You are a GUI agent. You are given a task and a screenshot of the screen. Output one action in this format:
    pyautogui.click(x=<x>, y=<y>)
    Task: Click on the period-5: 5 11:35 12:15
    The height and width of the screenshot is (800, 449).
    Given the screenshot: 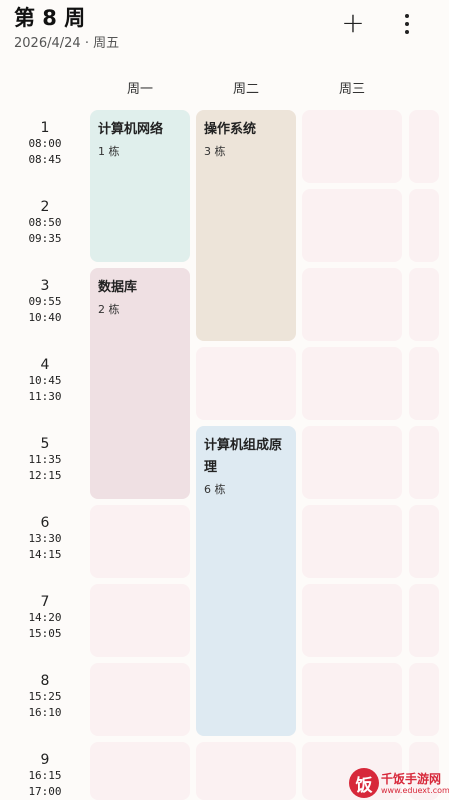 What is the action you would take?
    pyautogui.click(x=45, y=460)
    